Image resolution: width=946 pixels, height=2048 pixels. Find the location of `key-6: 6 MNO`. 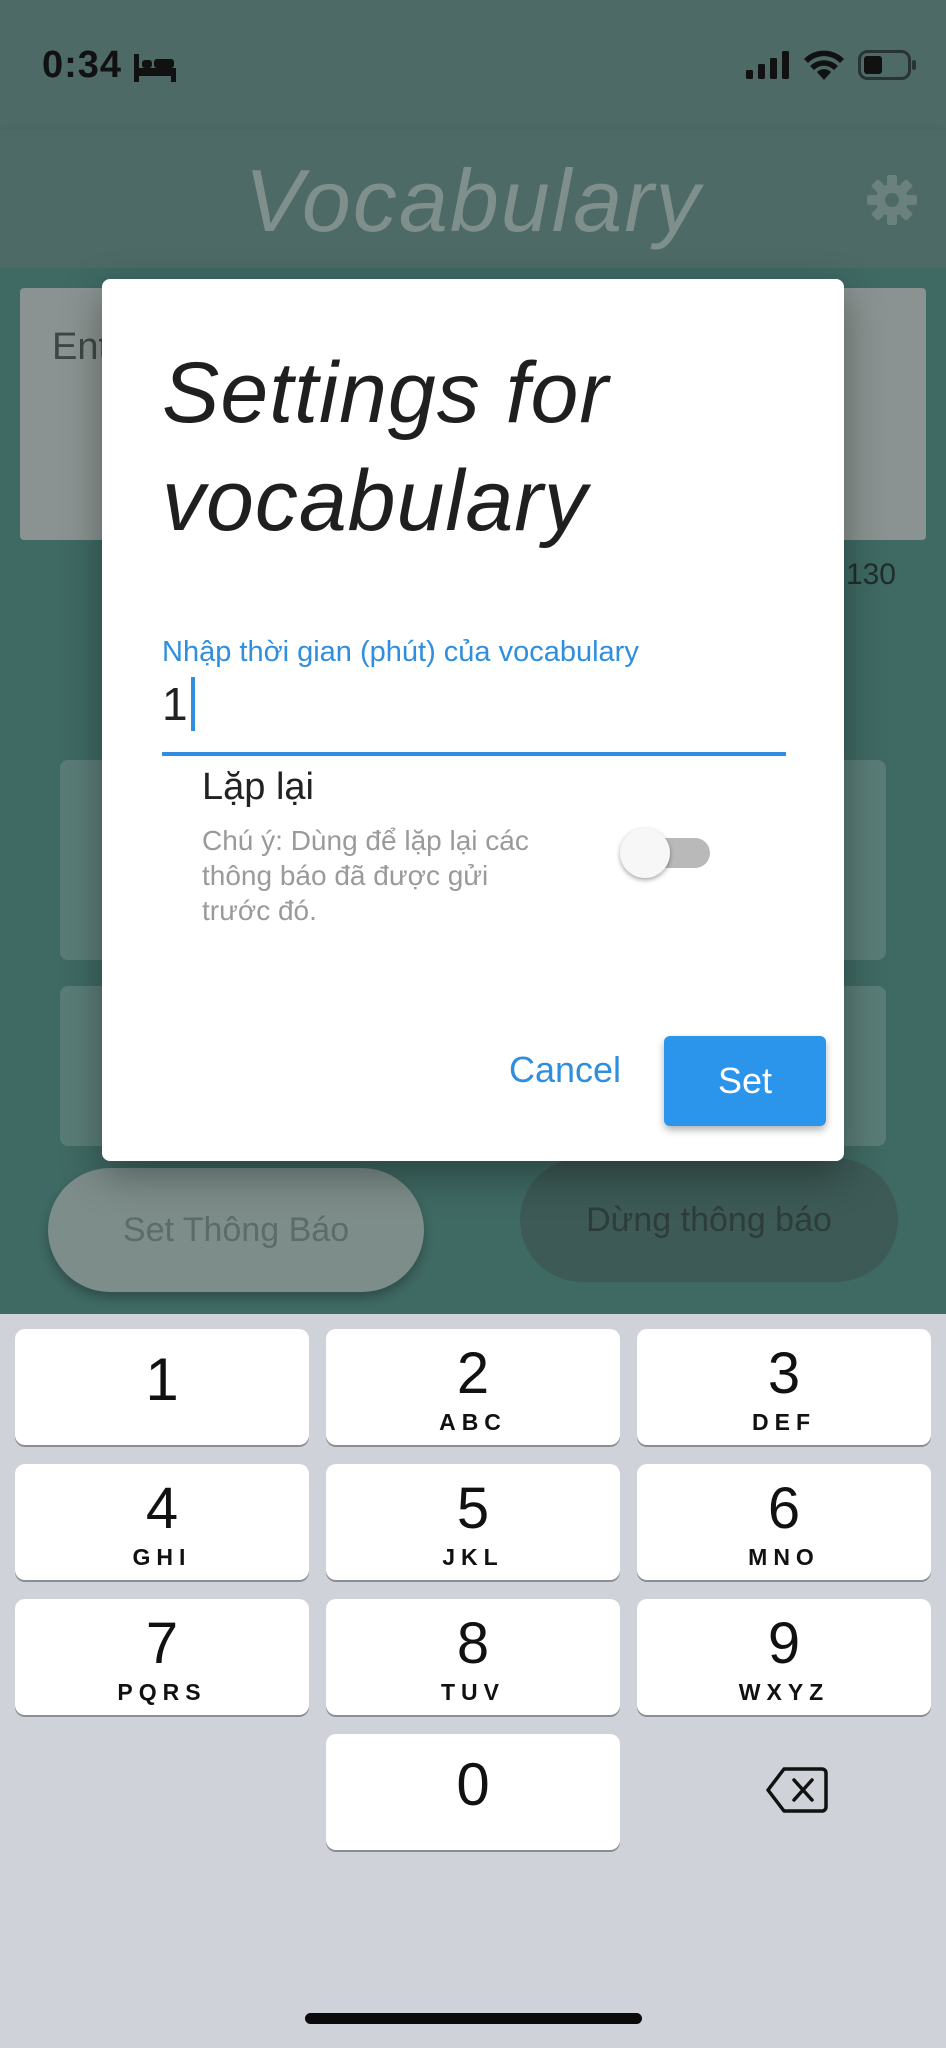

key-6: 6 MNO is located at coordinates (784, 1522).